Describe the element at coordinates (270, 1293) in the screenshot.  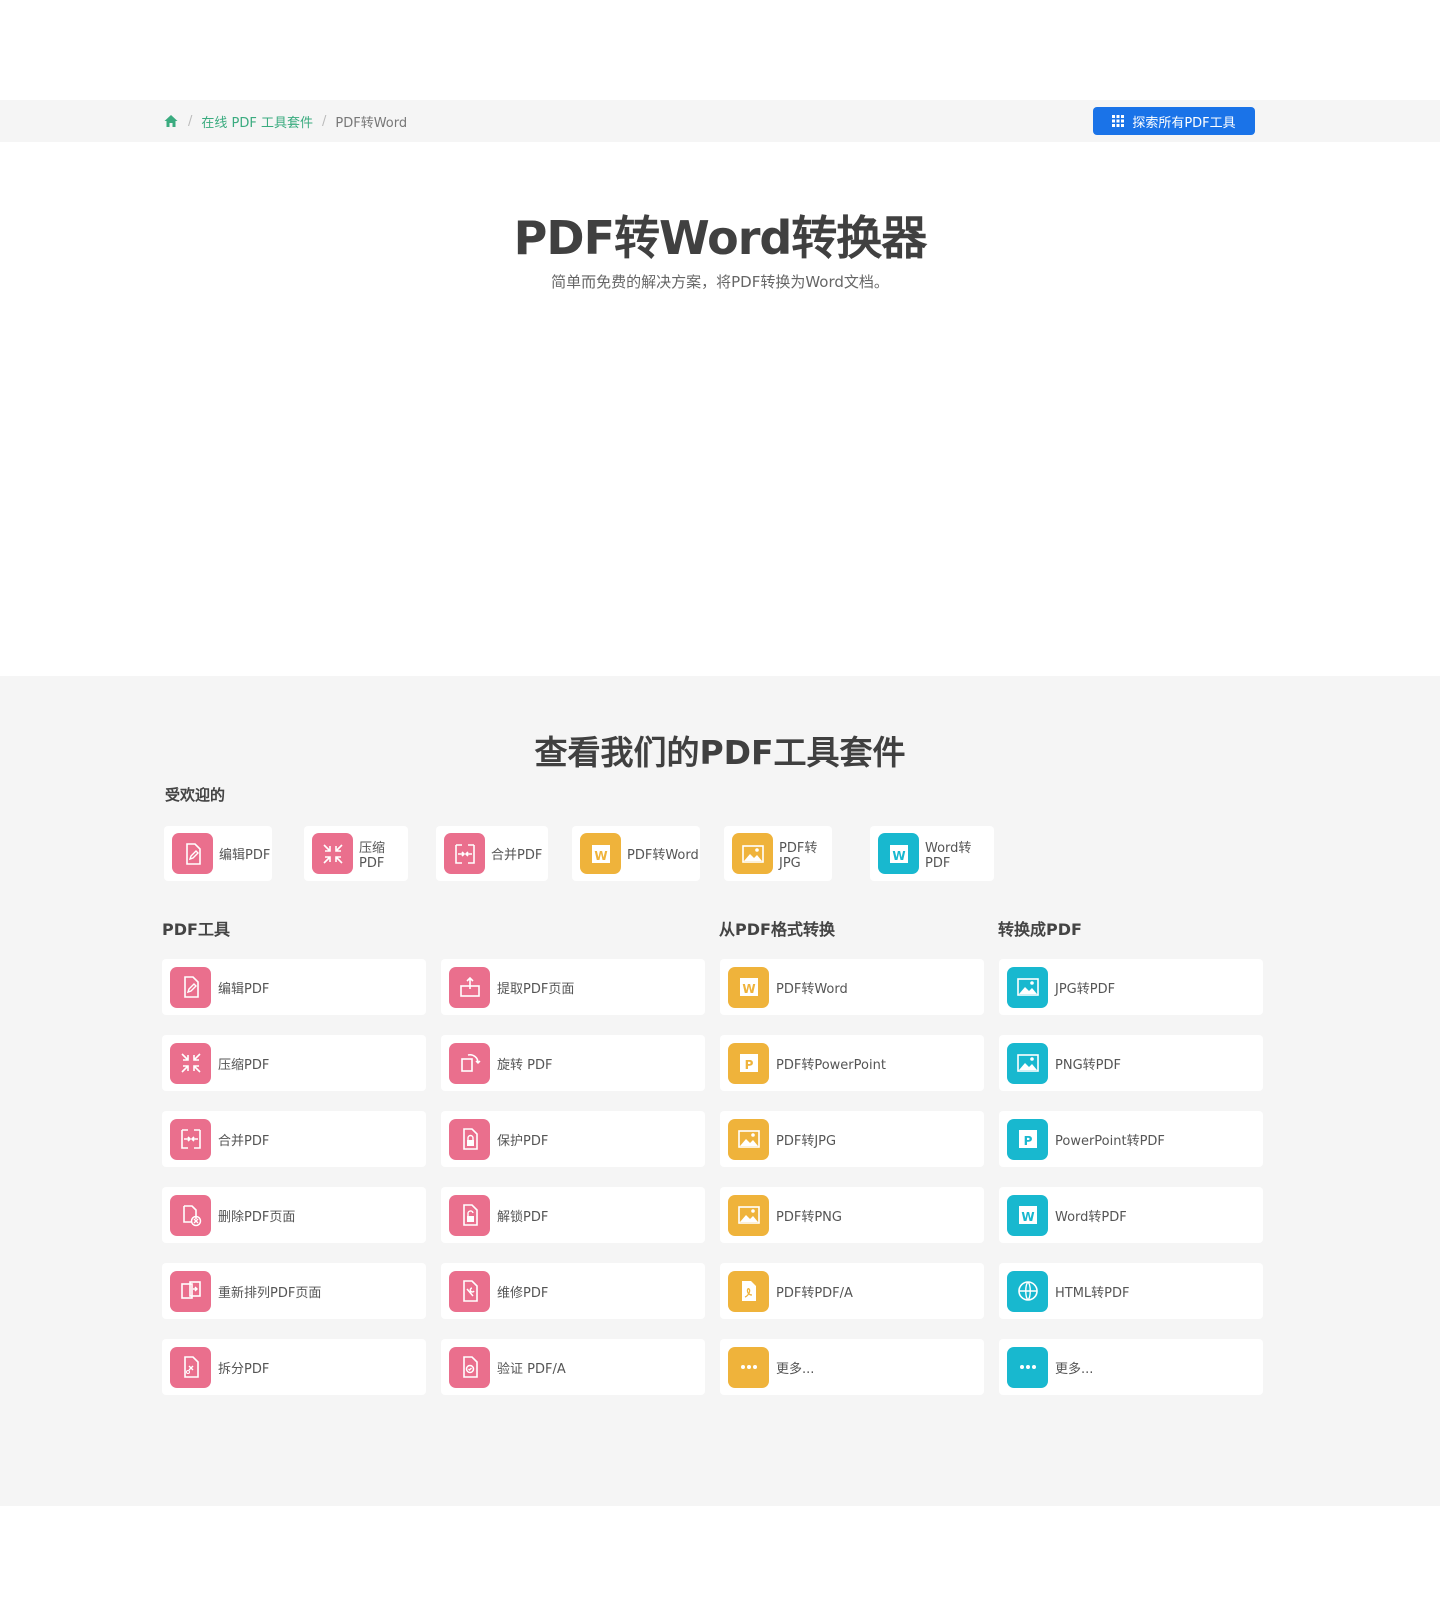
I see `tool-label: 重新排列PDF页面` at that location.